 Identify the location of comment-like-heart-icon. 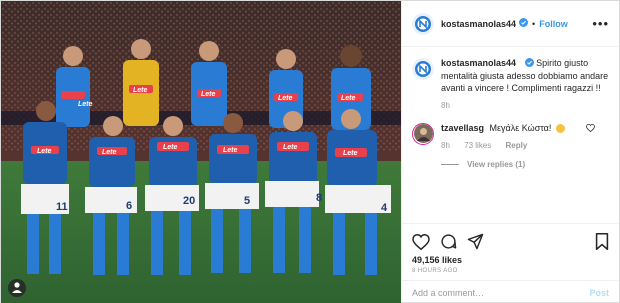
(590, 128).